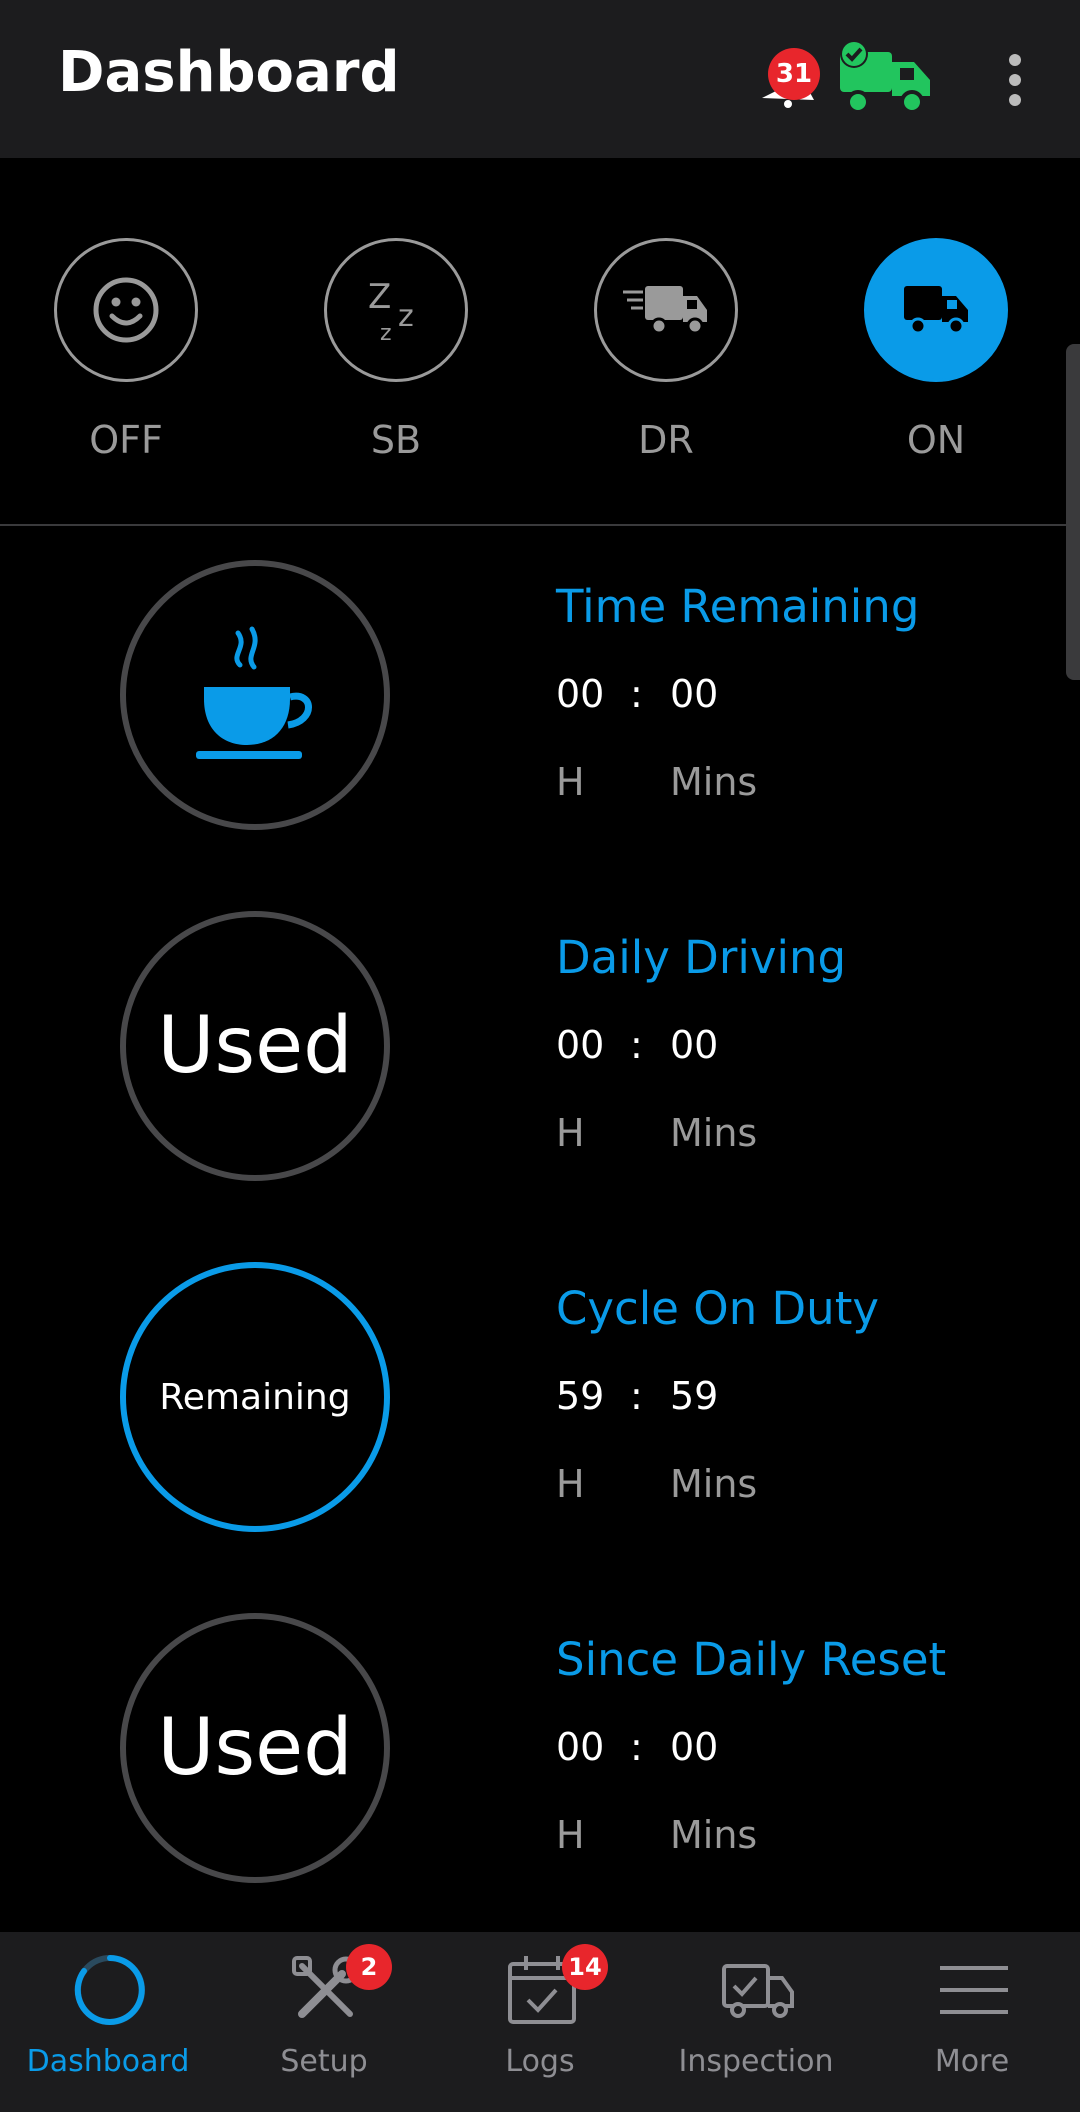 This screenshot has height=2112, width=1080. I want to click on smiley-icon, so click(126, 310).